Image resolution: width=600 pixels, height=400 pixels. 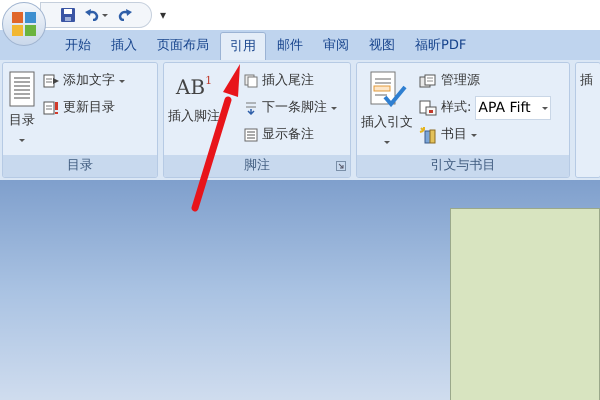 What do you see at coordinates (485, 81) in the screenshot?
I see `ribbon-button: 管理源` at bounding box center [485, 81].